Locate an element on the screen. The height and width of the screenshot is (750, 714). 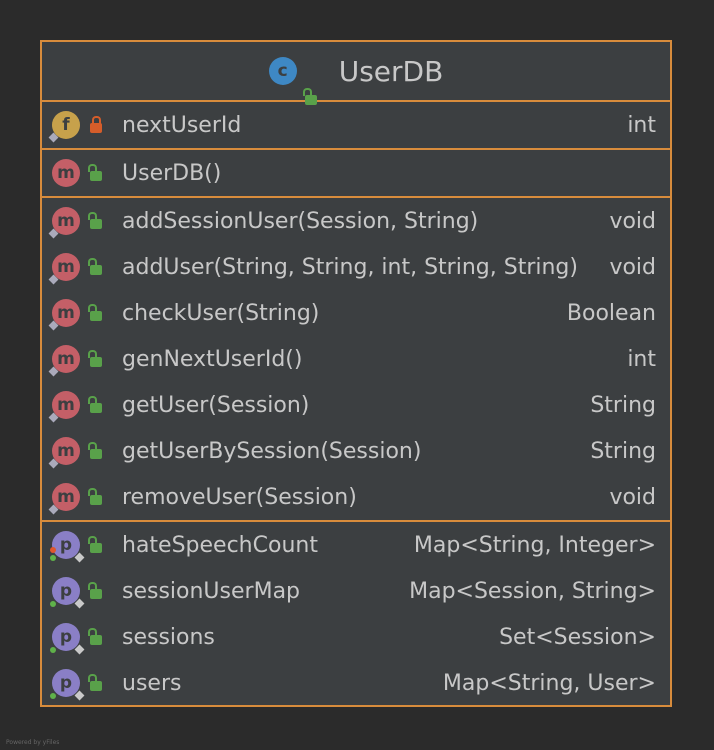
class-header: c UserDB is located at coordinates (356, 73).